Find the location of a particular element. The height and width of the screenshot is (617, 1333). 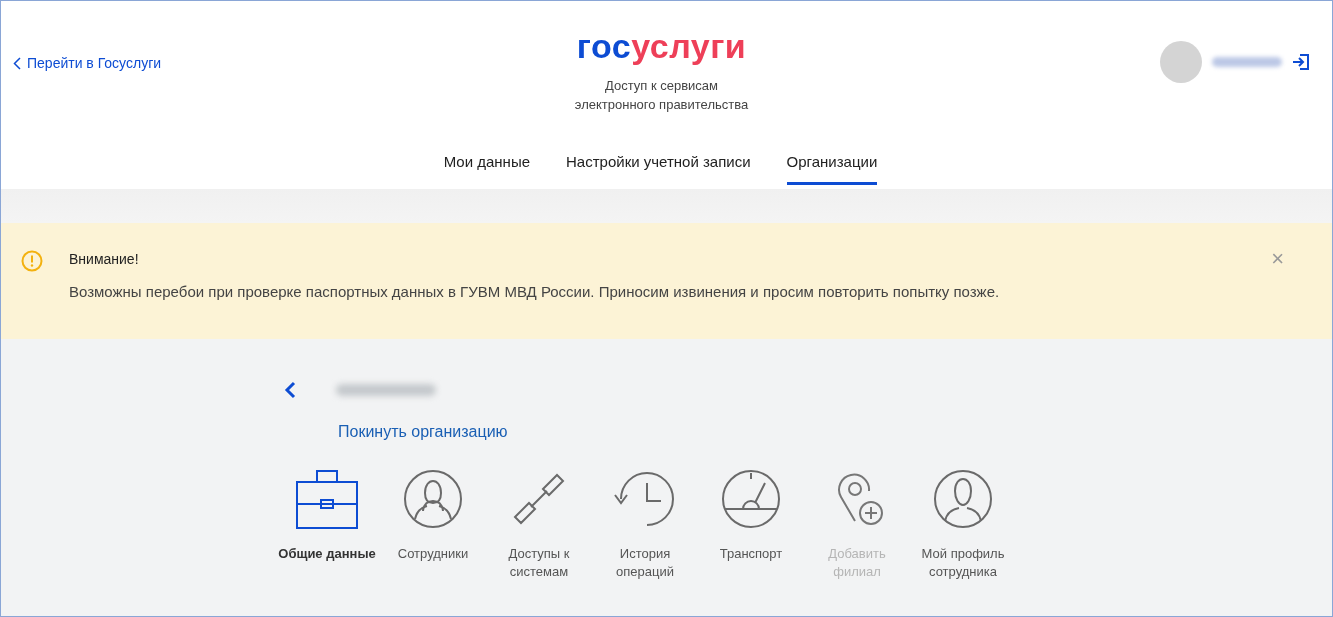

section-item: Сотрудники is located at coordinates (433, 524).